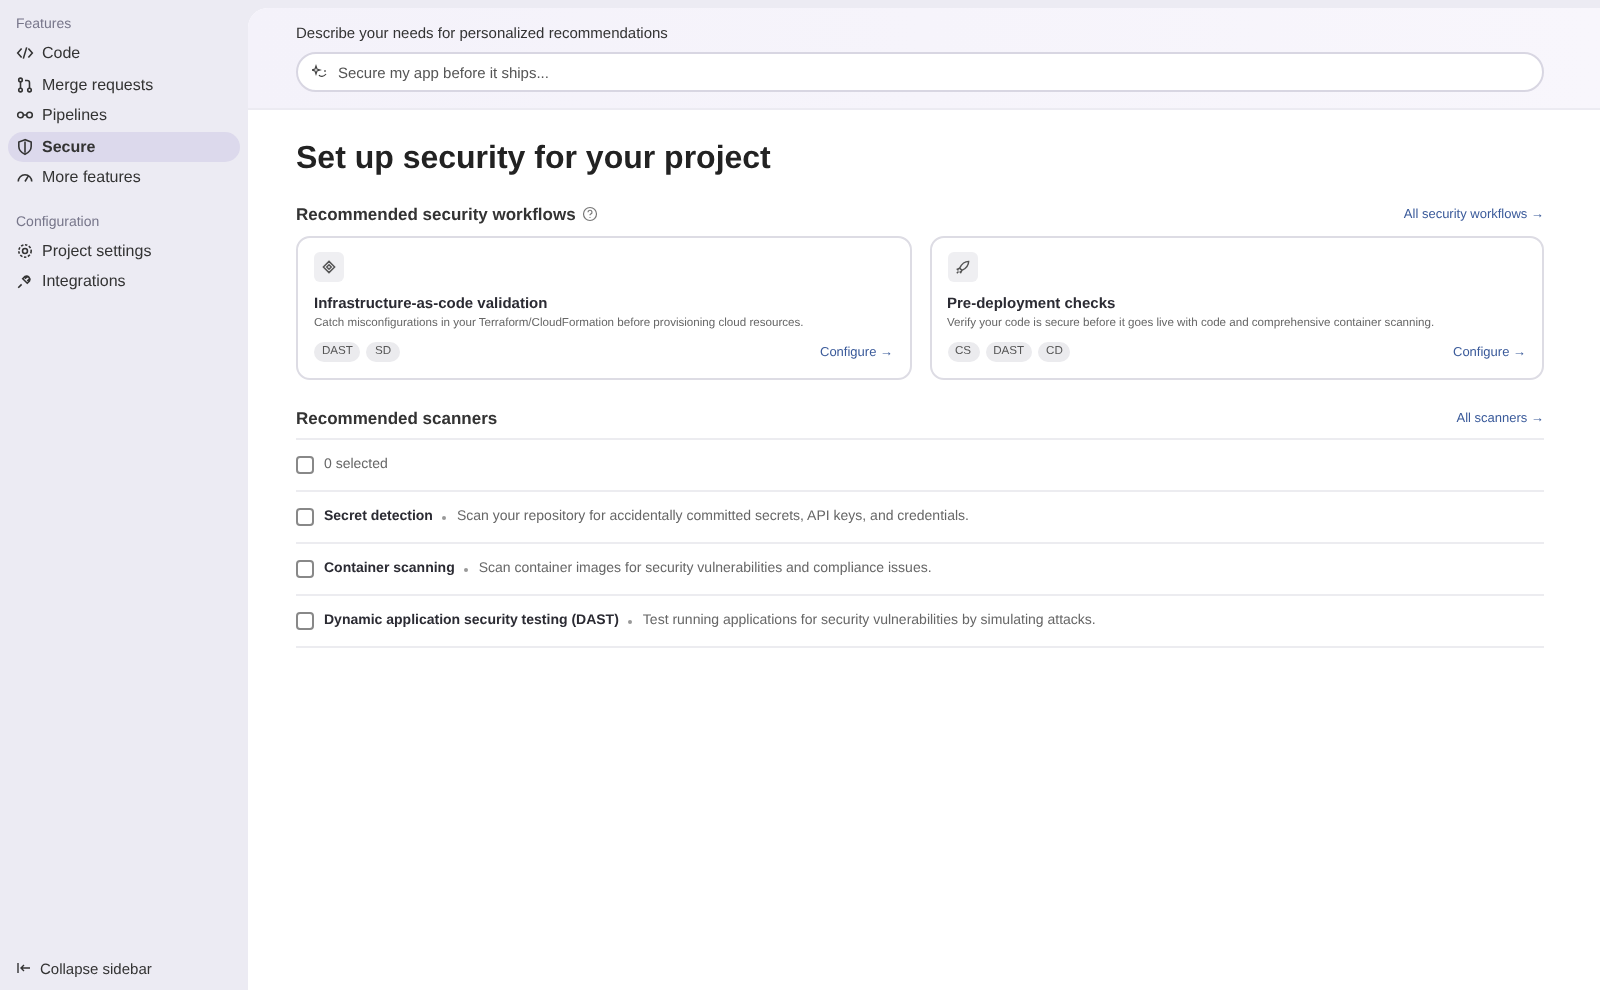  I want to click on gauge-icon, so click(25, 177).